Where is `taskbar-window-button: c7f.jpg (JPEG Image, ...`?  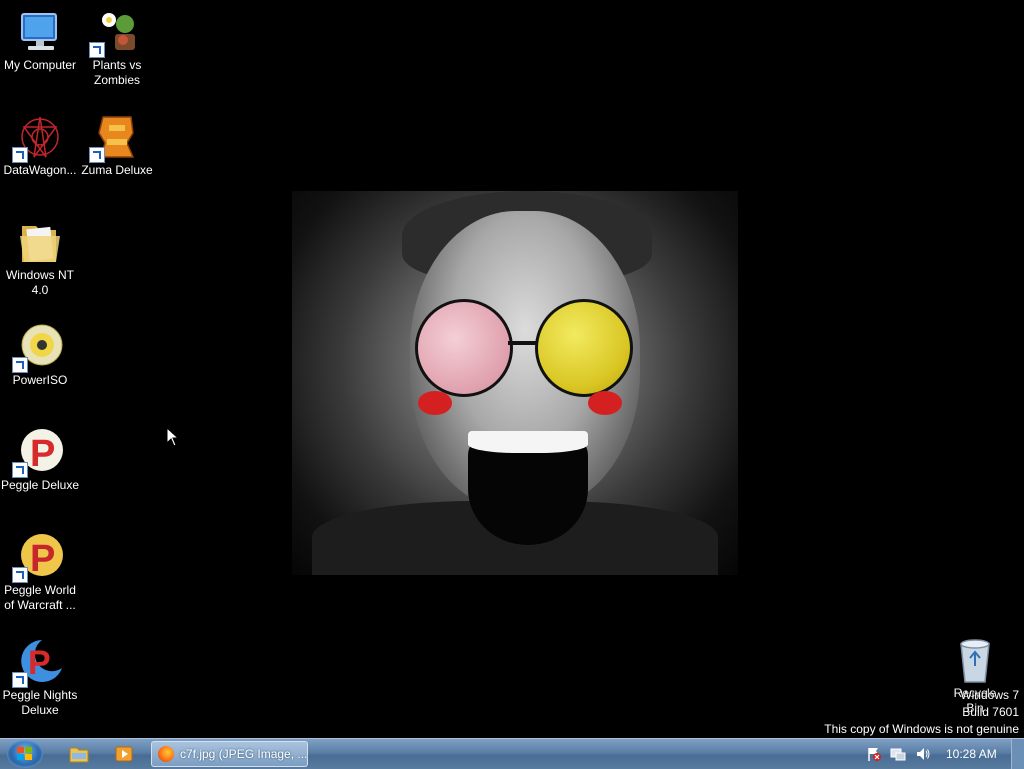
taskbar-window-button: c7f.jpg (JPEG Image, ... is located at coordinates (229, 754).